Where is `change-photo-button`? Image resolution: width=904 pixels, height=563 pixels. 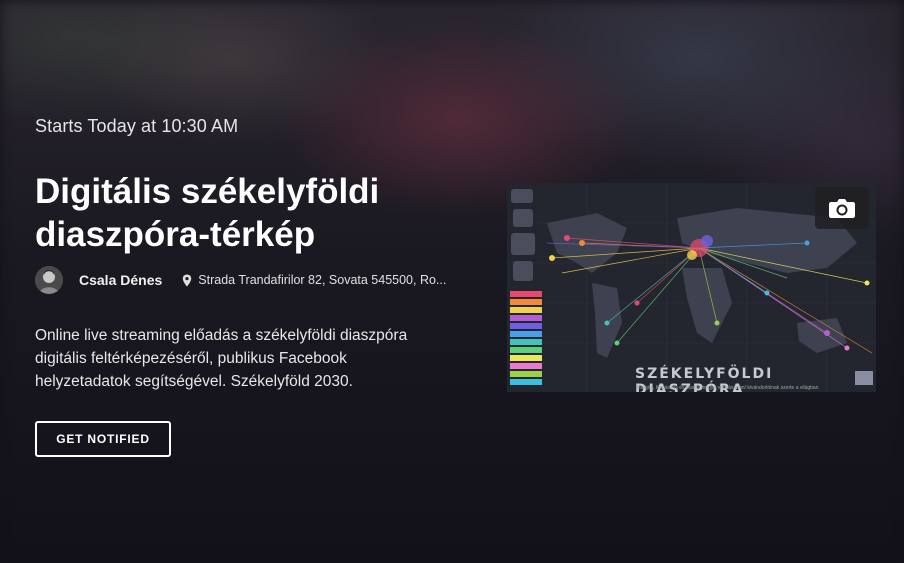
change-photo-button is located at coordinates (842, 208).